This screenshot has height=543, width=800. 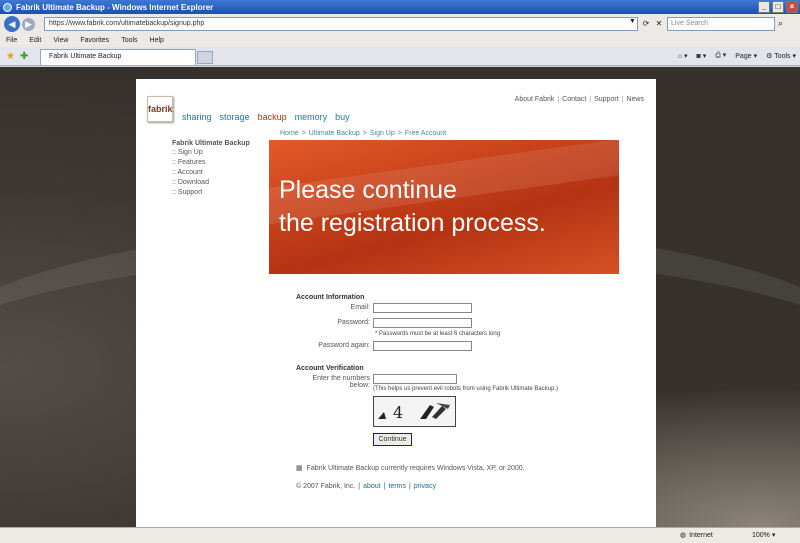 I want to click on top-links: About Fabrik | Contact | Support | News, so click(x=579, y=99).